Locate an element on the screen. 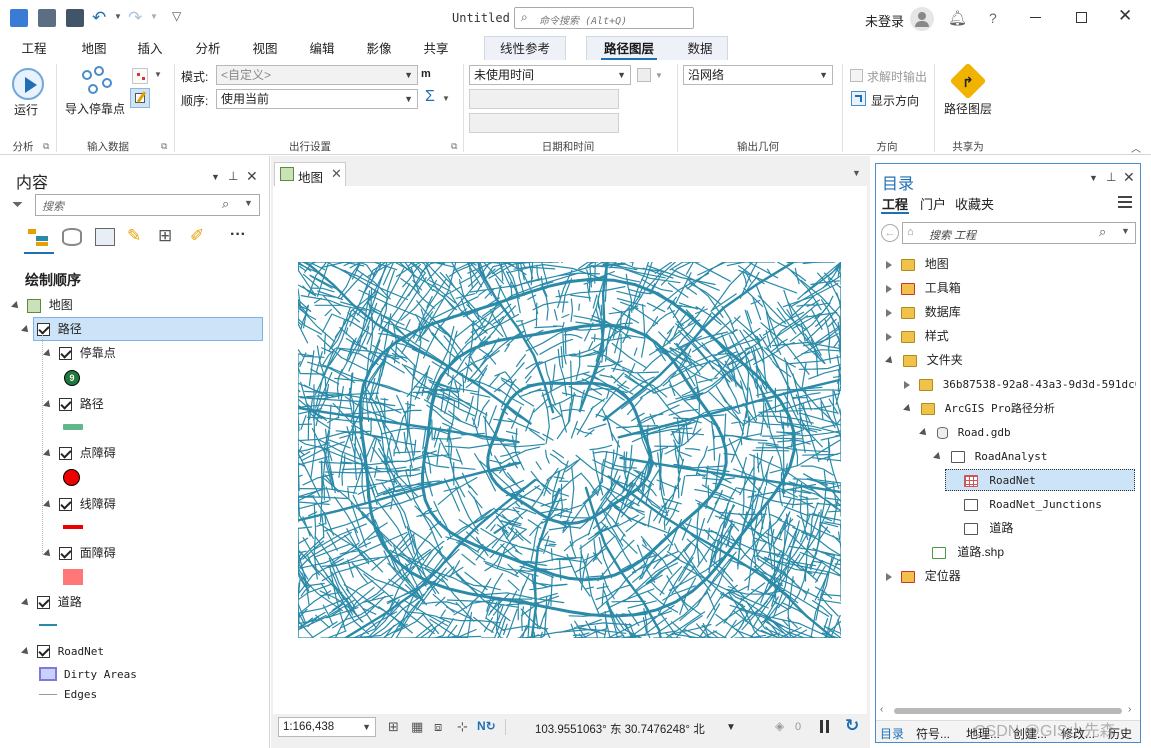 The image size is (1151, 748). time-select: 未使用时间 ▼ is located at coordinates (550, 75).